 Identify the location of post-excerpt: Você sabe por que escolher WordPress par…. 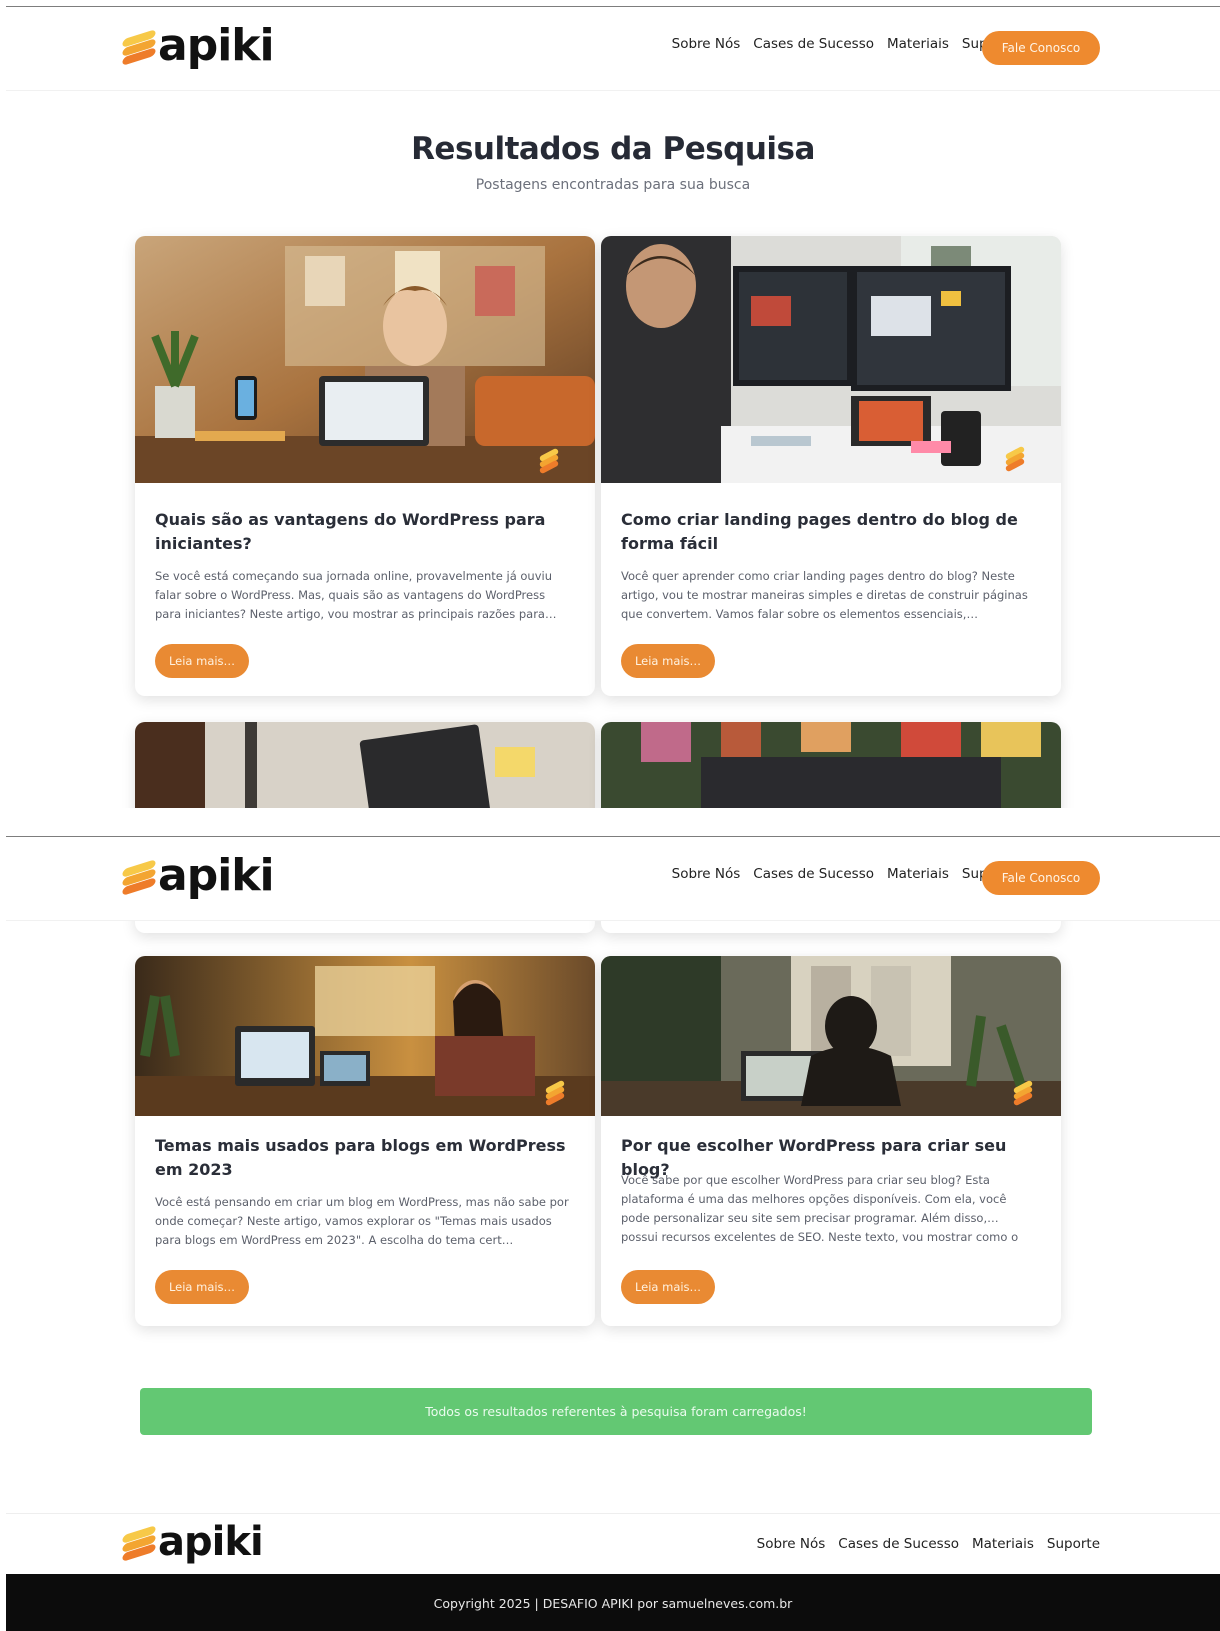
(820, 1208).